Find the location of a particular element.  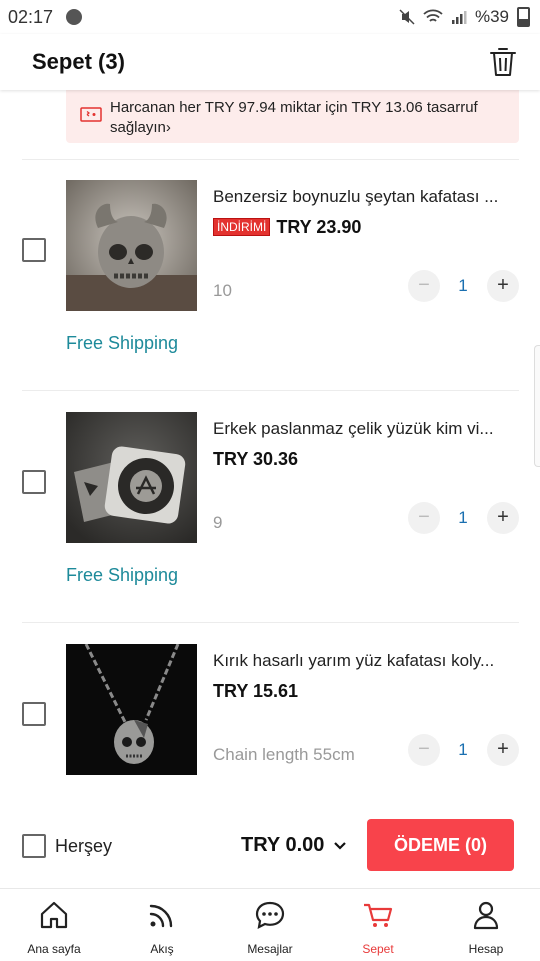

checkout-bar: Herşey TRY 0.00 ÖDEME (0) is located at coordinates (270, 844).